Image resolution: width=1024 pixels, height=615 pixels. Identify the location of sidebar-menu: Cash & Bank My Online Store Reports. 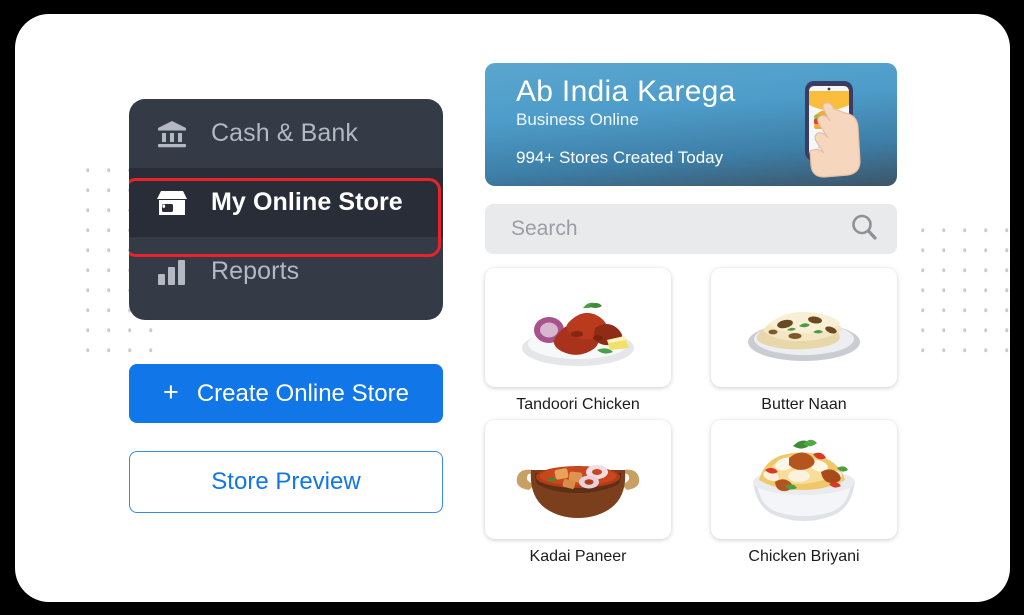
(286, 209).